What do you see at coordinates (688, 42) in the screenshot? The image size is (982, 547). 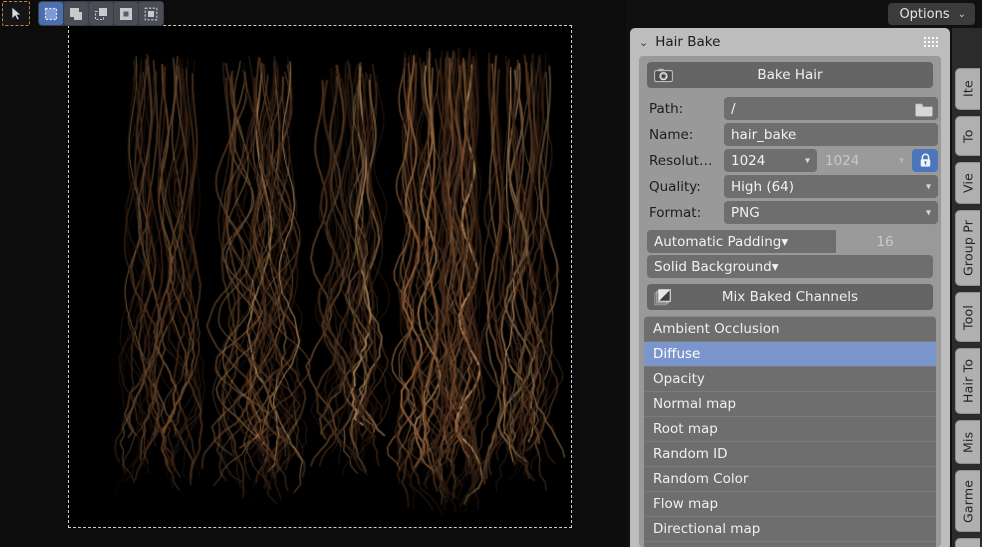 I see `panel-title: Hair Bake` at bounding box center [688, 42].